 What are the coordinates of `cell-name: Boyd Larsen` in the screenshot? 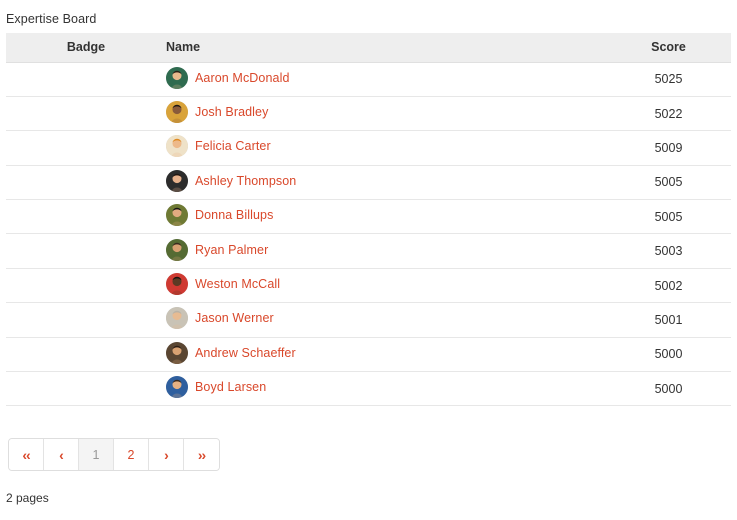 It's located at (386, 389).